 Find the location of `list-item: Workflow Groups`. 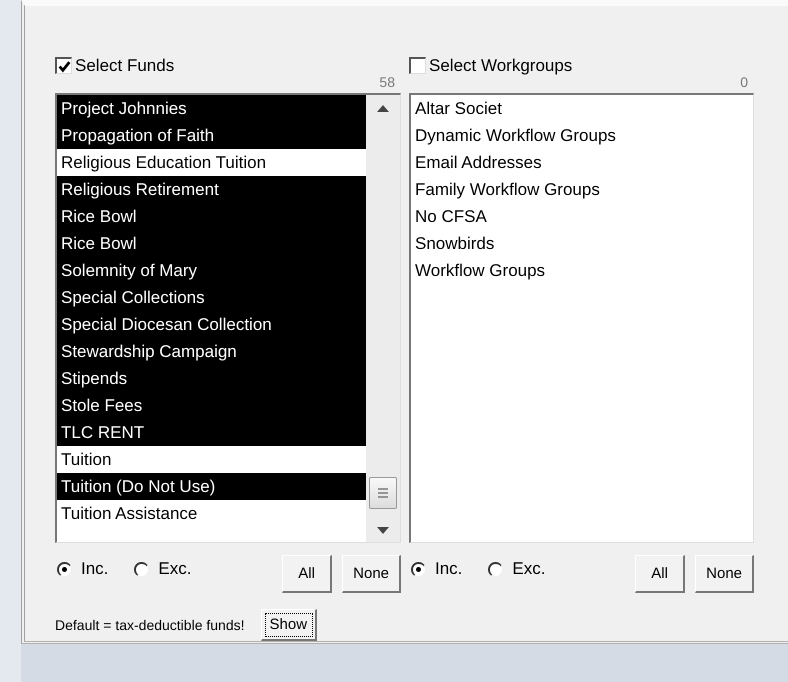

list-item: Workflow Groups is located at coordinates (582, 270).